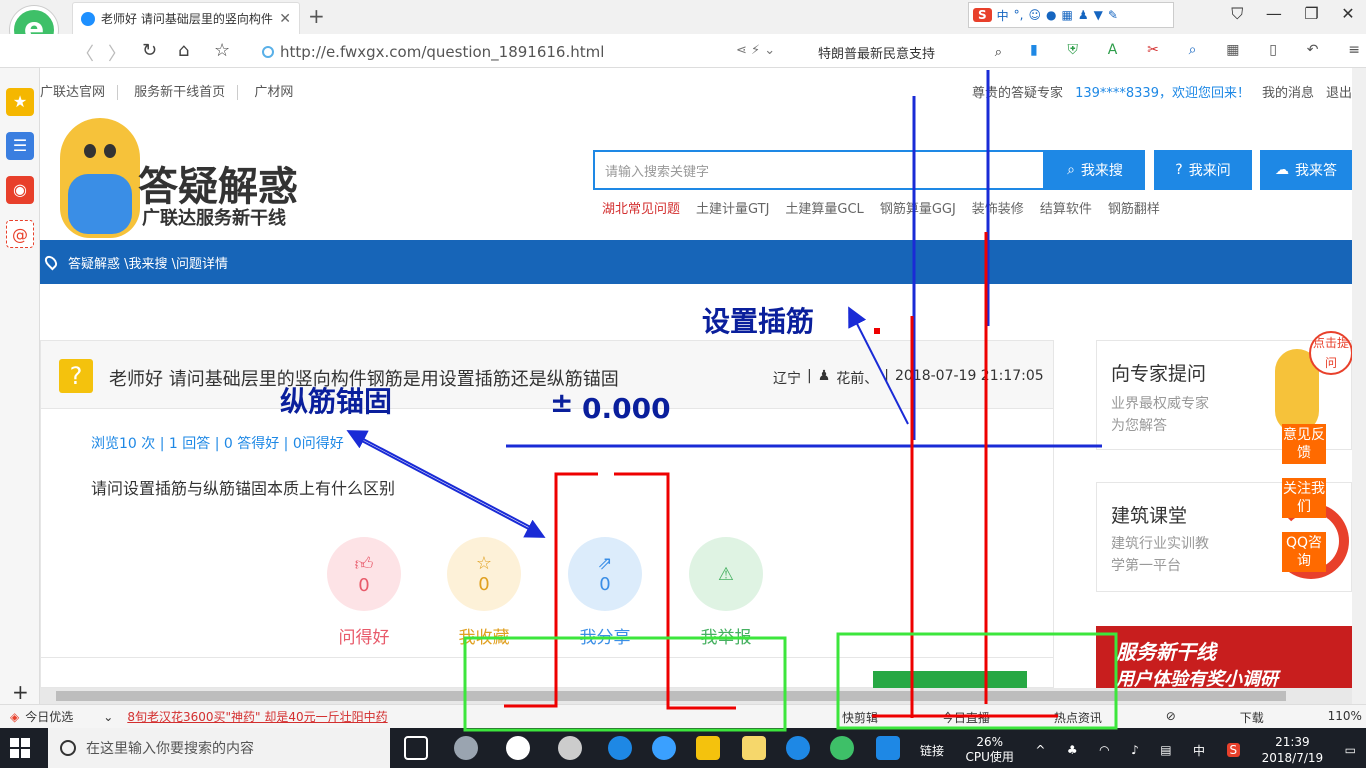 This screenshot has height=768, width=1366. Describe the element at coordinates (183, 50) in the screenshot. I see `home-icon: ⌂` at that location.